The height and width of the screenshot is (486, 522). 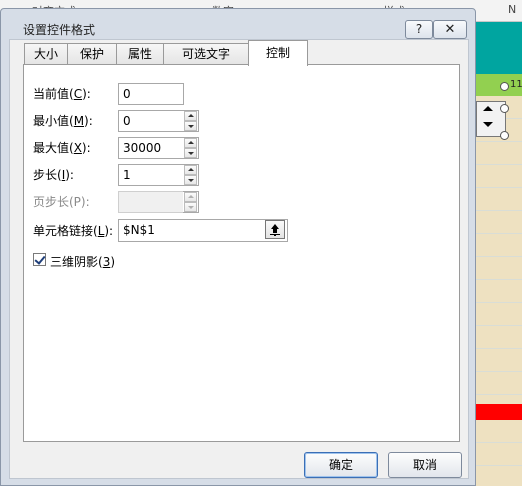 I want to click on close-button: ✕, so click(x=450, y=29).